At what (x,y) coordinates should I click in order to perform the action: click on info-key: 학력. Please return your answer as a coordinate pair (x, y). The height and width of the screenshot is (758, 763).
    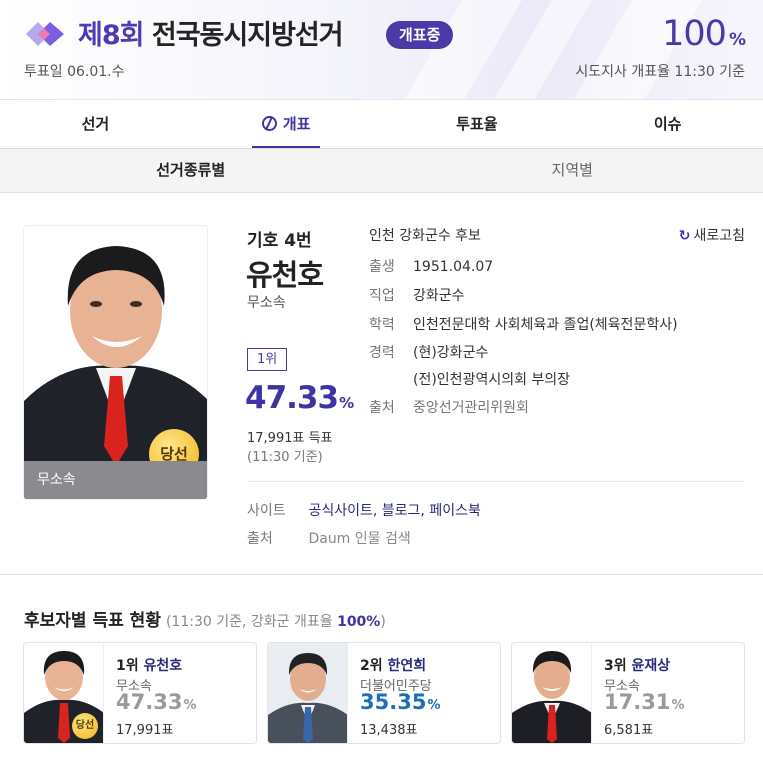
    Looking at the image, I should click on (382, 325).